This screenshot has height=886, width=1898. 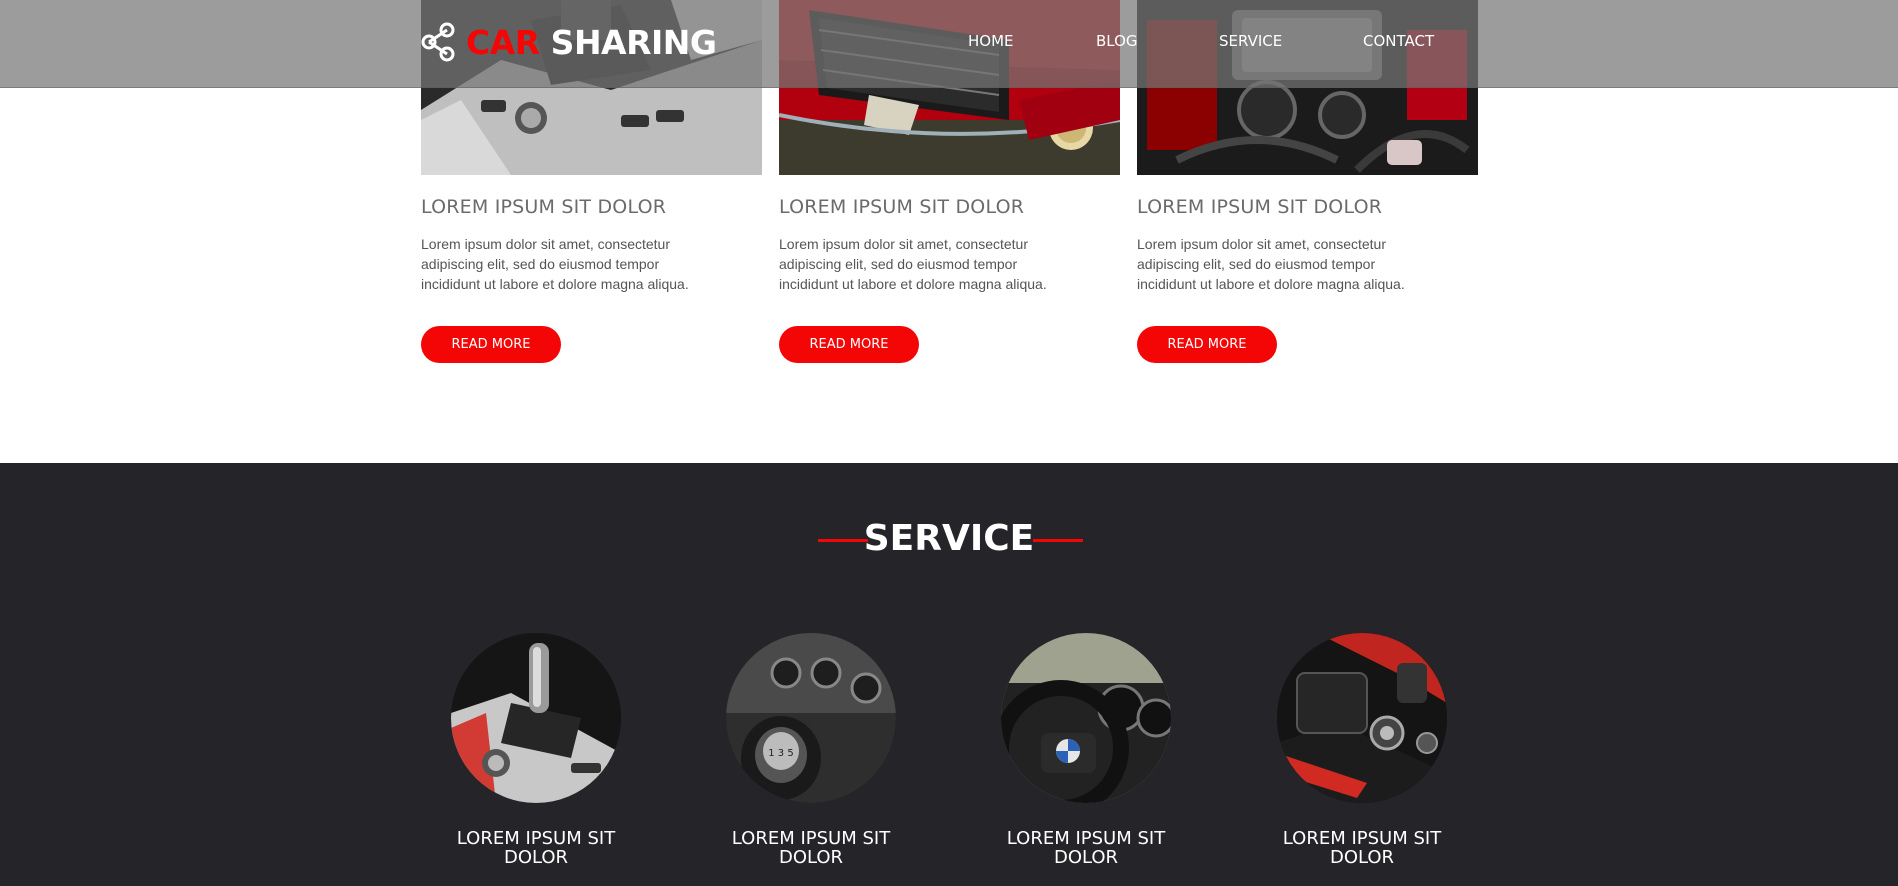 What do you see at coordinates (536, 718) in the screenshot?
I see `service-image-automatic-shifter` at bounding box center [536, 718].